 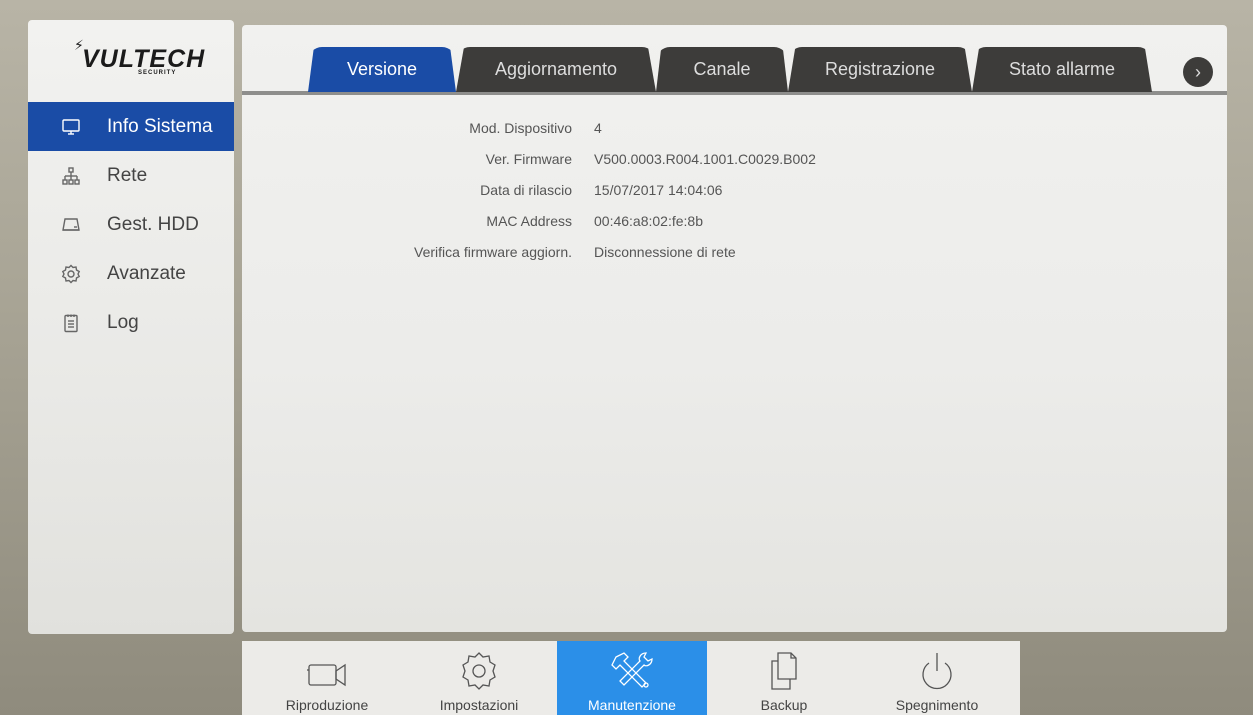 What do you see at coordinates (157, 73) in the screenshot?
I see `logo-tagline: SECURITY` at bounding box center [157, 73].